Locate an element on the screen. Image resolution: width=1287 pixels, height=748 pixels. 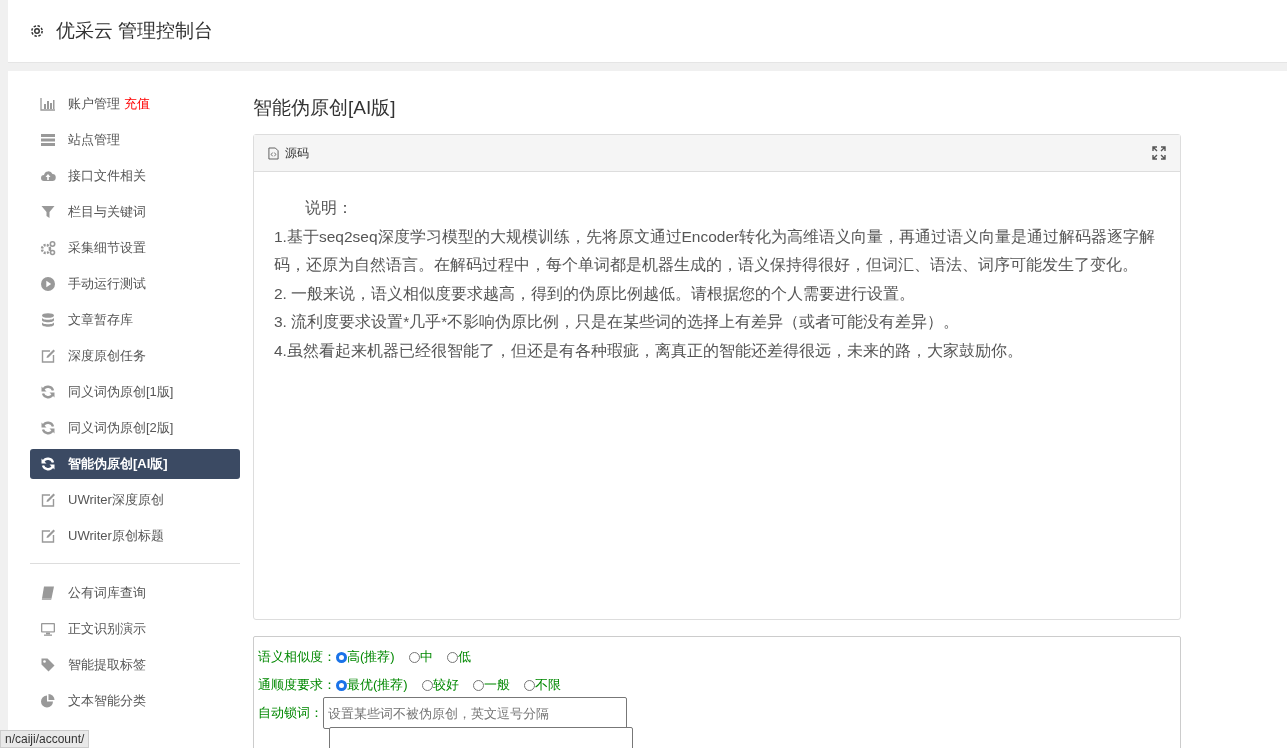
bar-chart-icon is located at coordinates (48, 104).